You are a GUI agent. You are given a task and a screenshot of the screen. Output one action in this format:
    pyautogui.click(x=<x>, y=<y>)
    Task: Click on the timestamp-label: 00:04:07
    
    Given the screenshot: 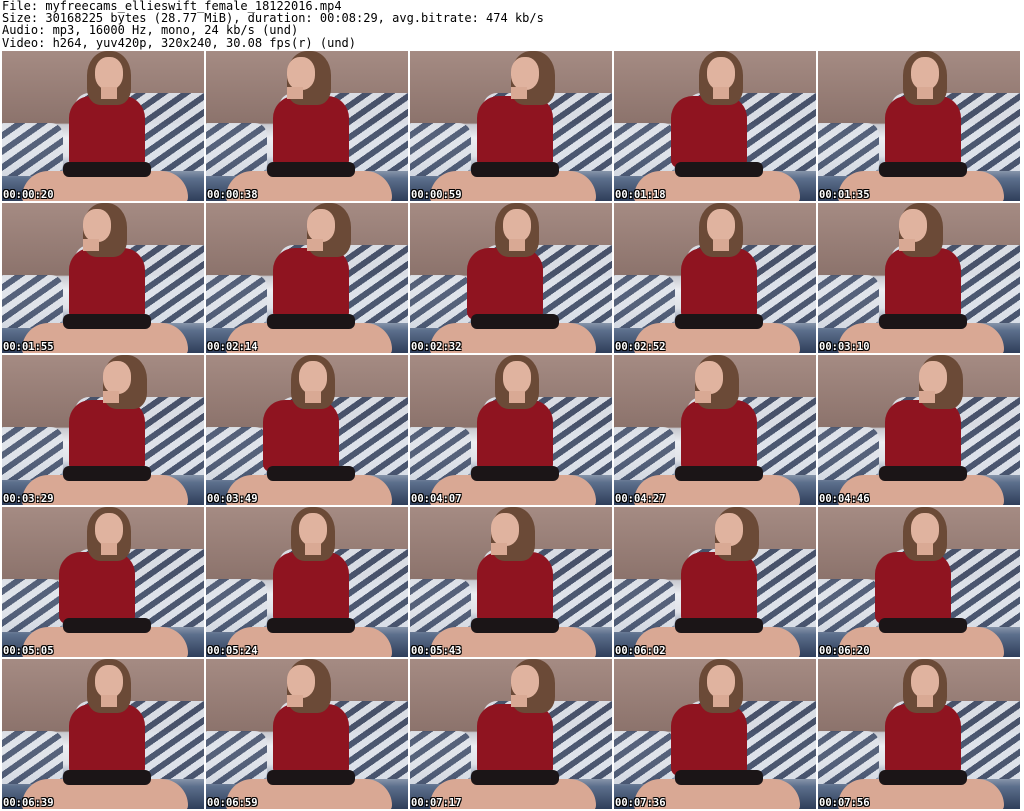 What is the action you would take?
    pyautogui.click(x=436, y=499)
    